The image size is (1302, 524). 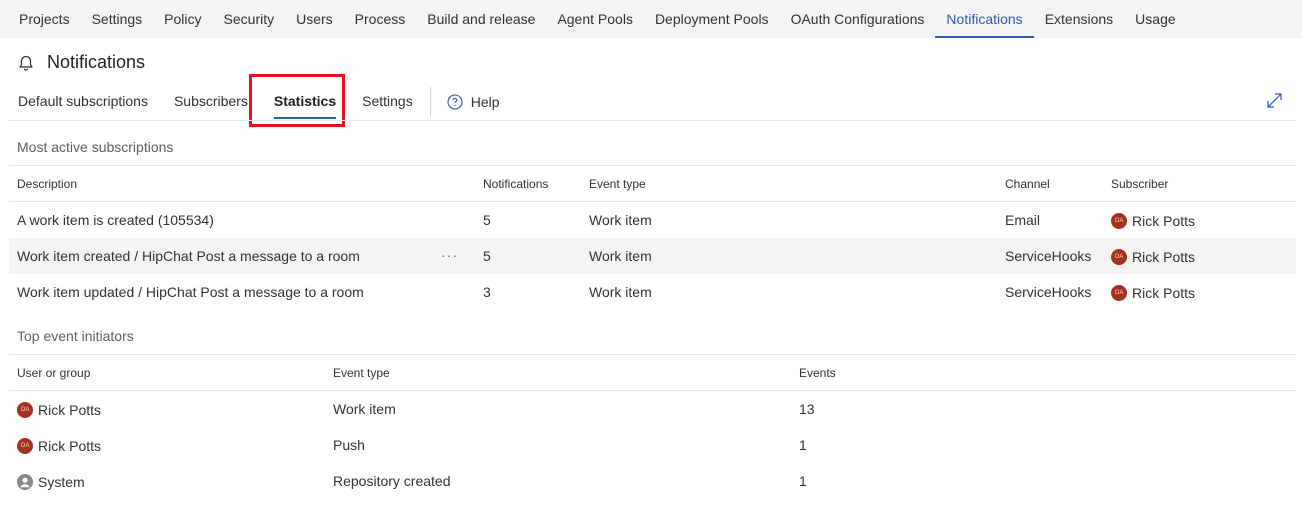 What do you see at coordinates (712, 19) in the screenshot?
I see `nav-deployment-pools: Deployment Pools` at bounding box center [712, 19].